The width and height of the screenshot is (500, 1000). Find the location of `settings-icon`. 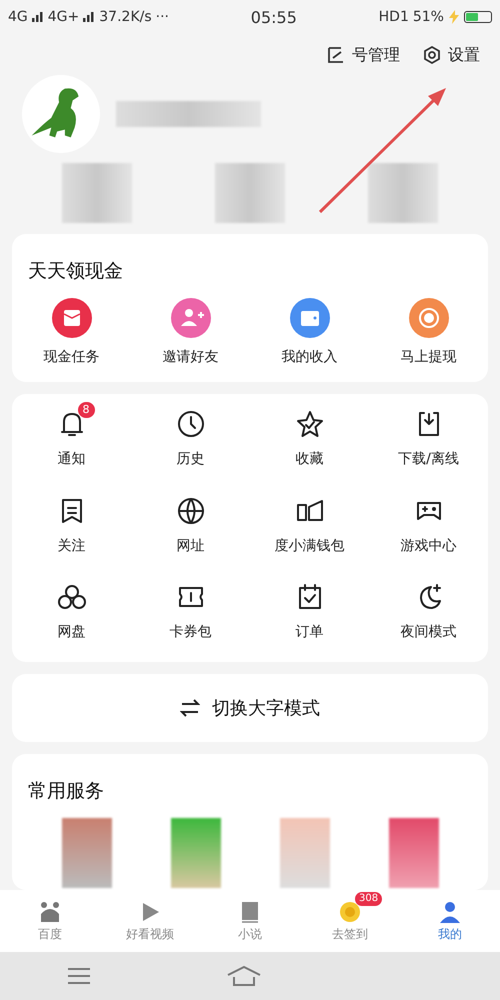

settings-icon is located at coordinates (432, 55).